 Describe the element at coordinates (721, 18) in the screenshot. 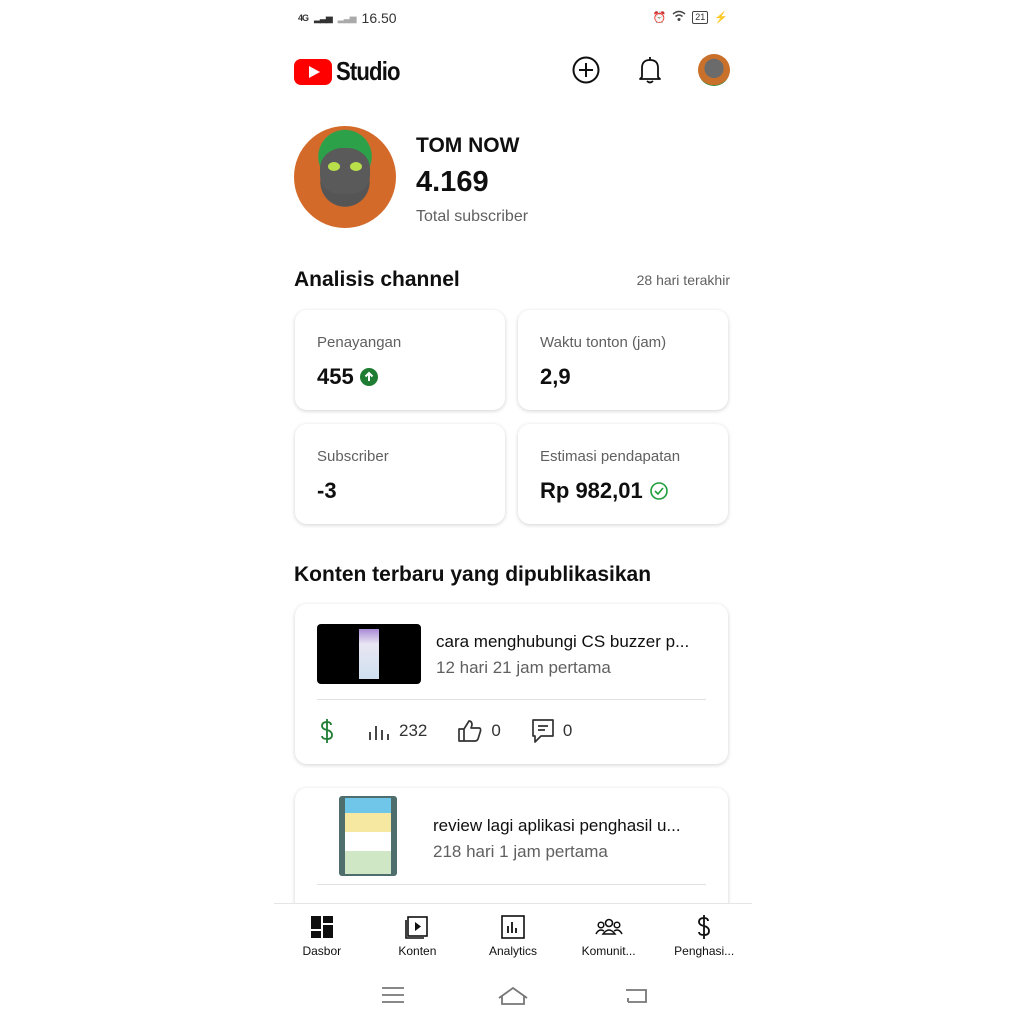

I see `charging-icon: ⚡` at that location.